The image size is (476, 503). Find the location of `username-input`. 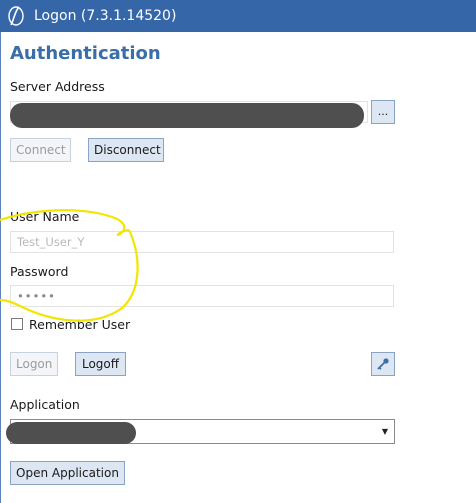

username-input is located at coordinates (202, 242).